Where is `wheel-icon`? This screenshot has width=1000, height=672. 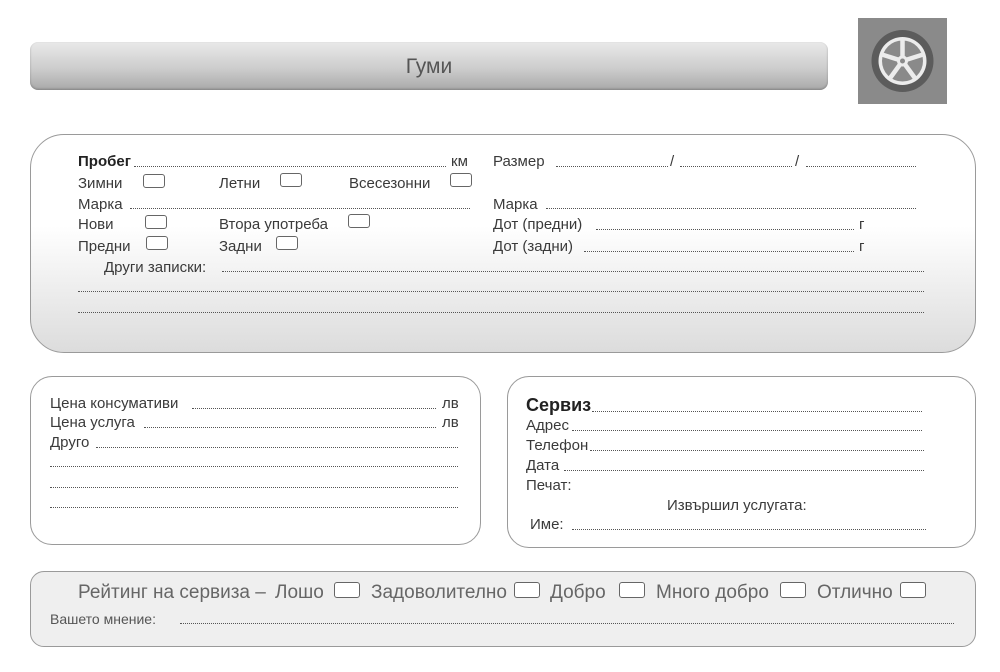 wheel-icon is located at coordinates (902, 61).